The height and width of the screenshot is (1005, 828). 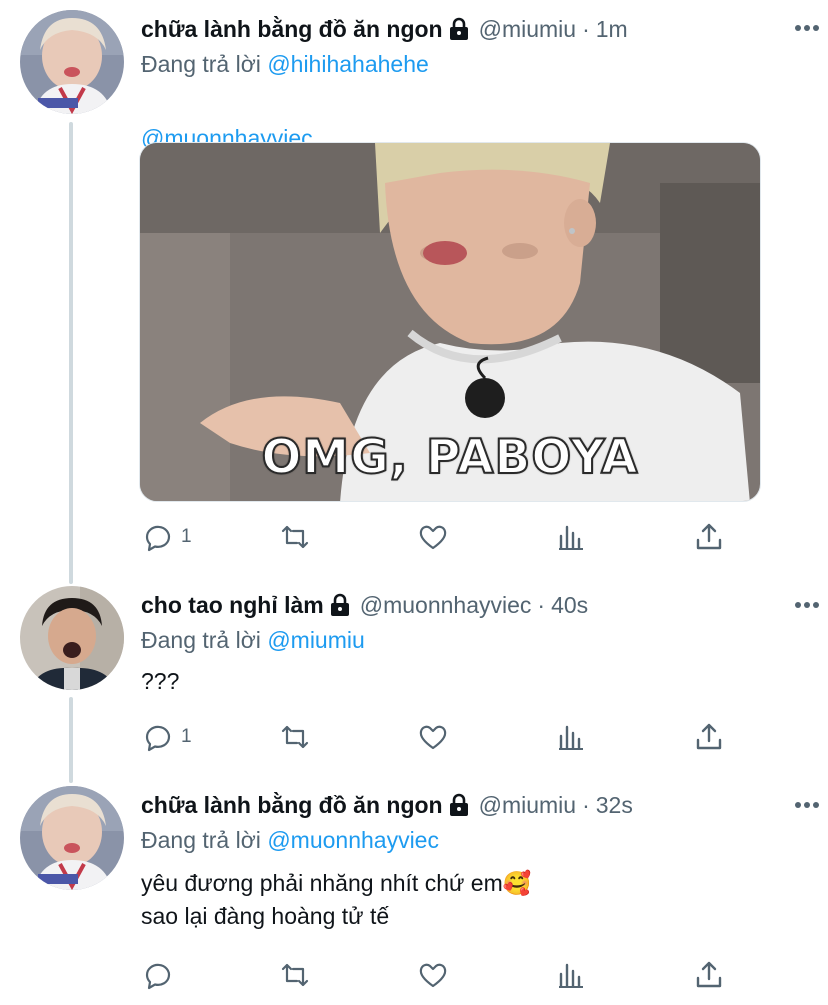 I want to click on timestamp: 40s, so click(x=569, y=605).